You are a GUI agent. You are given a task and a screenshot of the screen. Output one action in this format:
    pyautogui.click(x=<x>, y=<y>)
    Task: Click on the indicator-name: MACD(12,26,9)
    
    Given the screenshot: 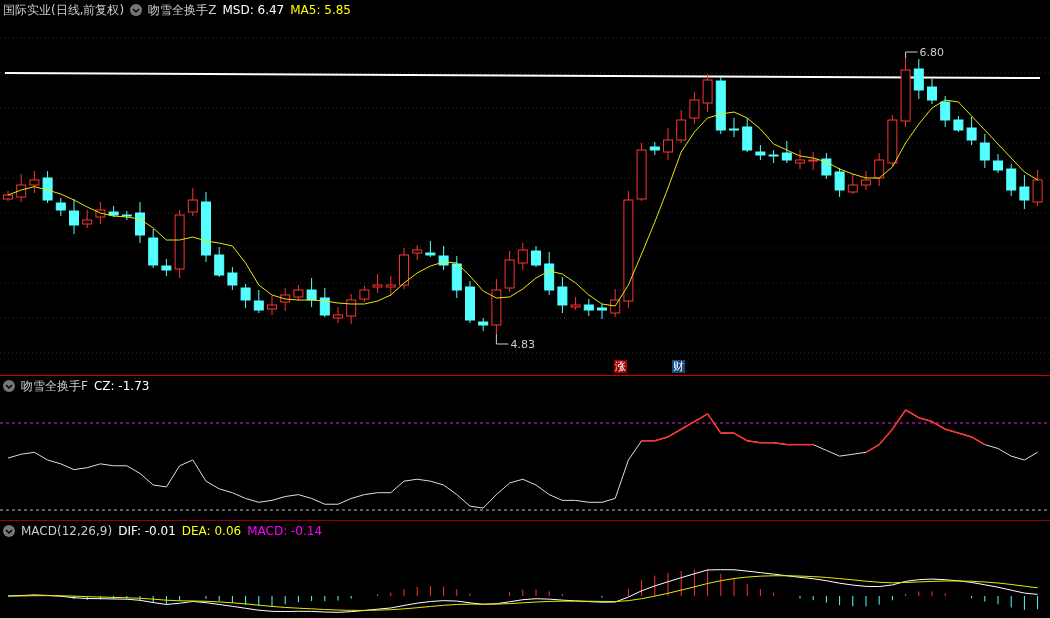 What is the action you would take?
    pyautogui.click(x=67, y=531)
    